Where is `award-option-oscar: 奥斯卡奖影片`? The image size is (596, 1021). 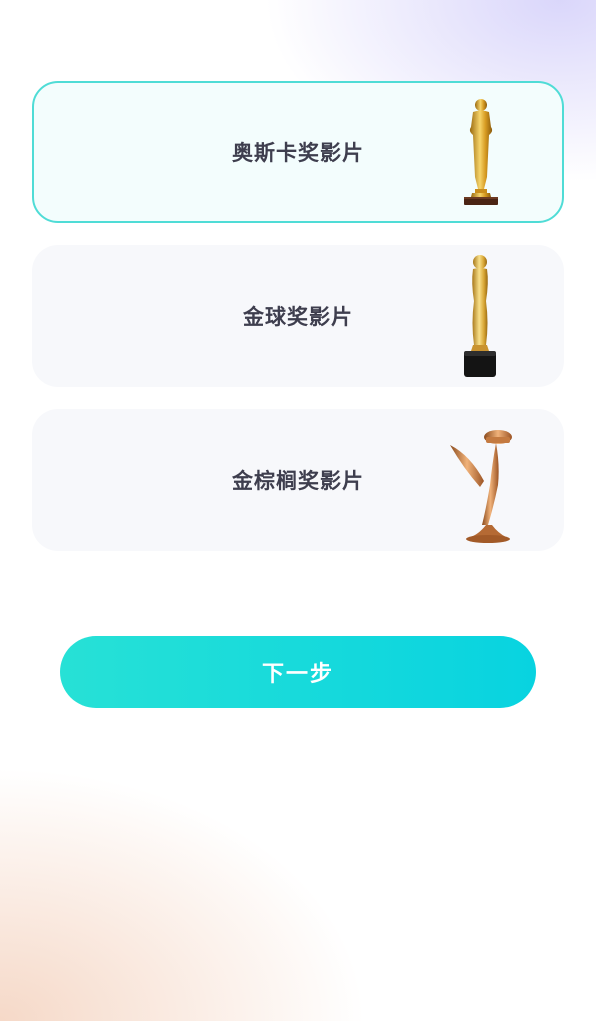 award-option-oscar: 奥斯卡奖影片 is located at coordinates (298, 152).